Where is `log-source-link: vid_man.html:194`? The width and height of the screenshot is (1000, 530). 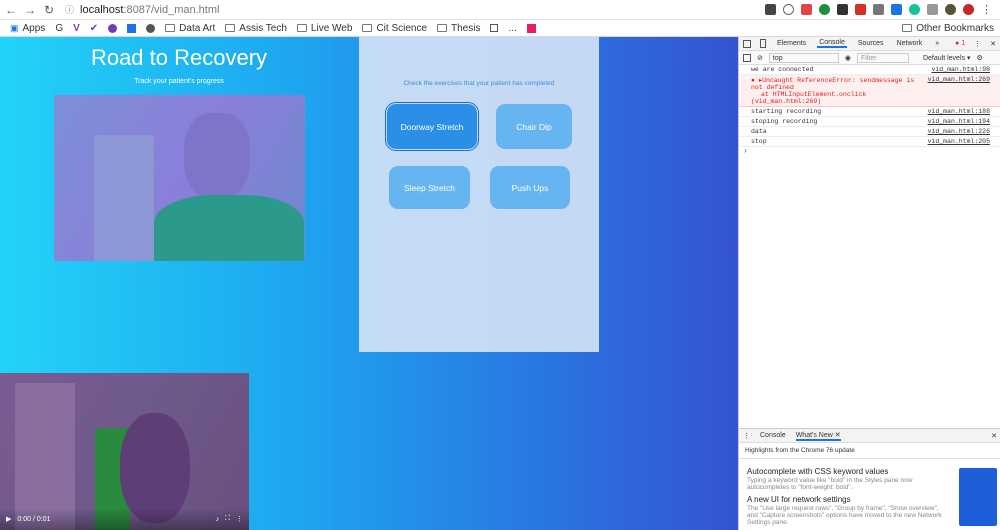 log-source-link: vid_man.html:194 is located at coordinates (959, 121).